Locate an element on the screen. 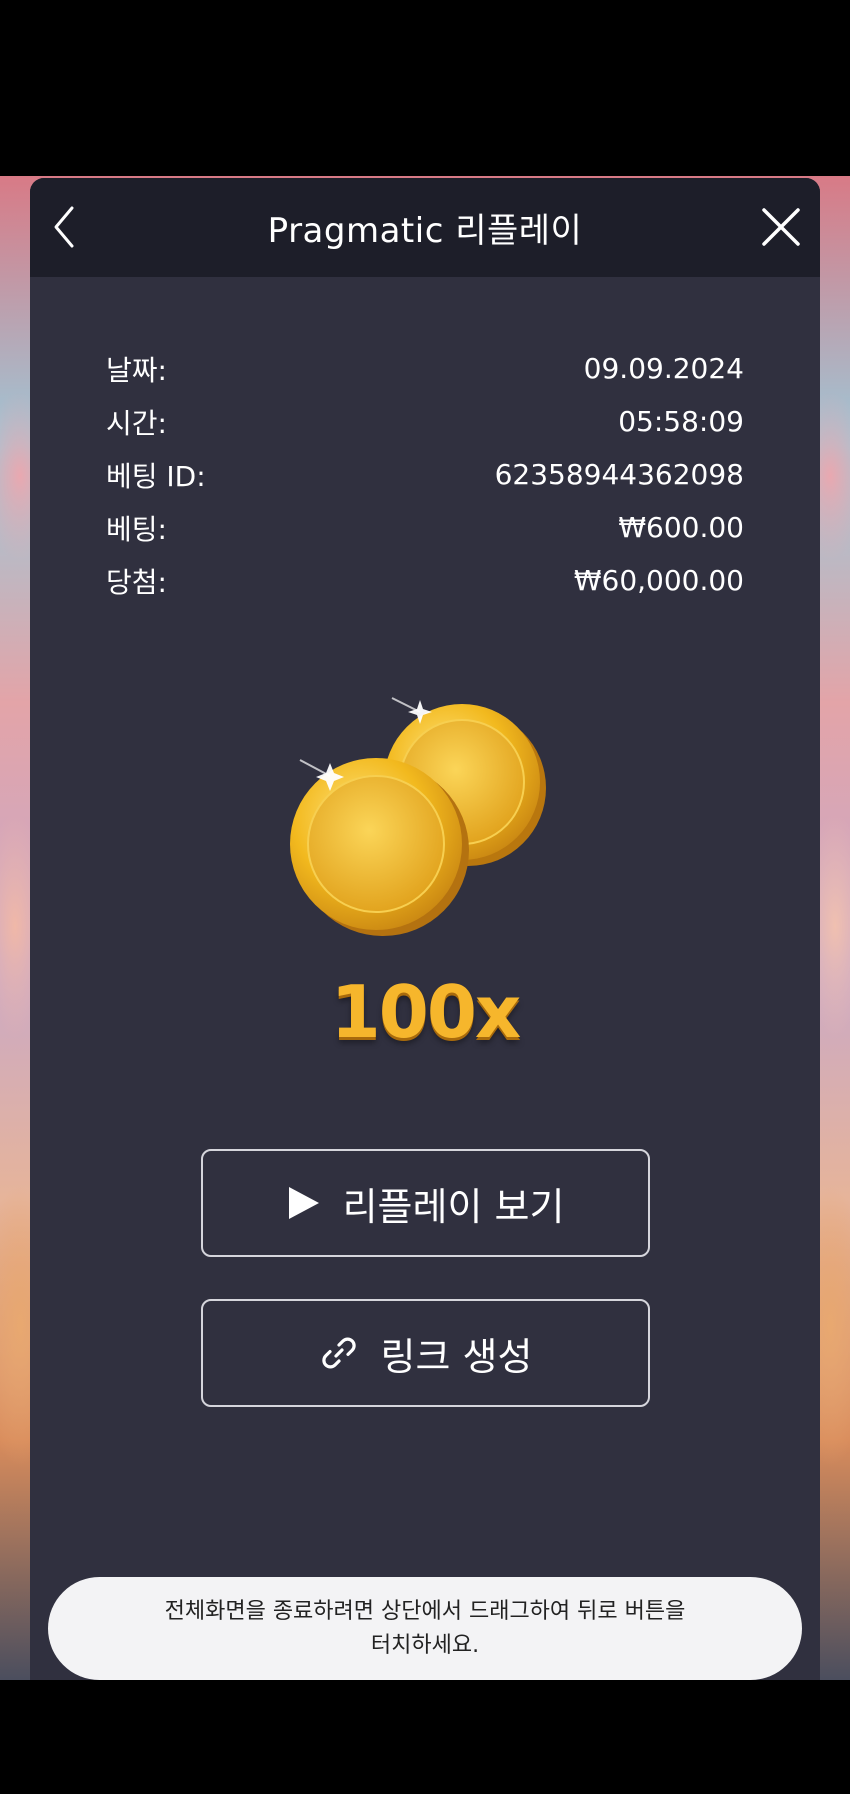  play-icon is located at coordinates (304, 1203).